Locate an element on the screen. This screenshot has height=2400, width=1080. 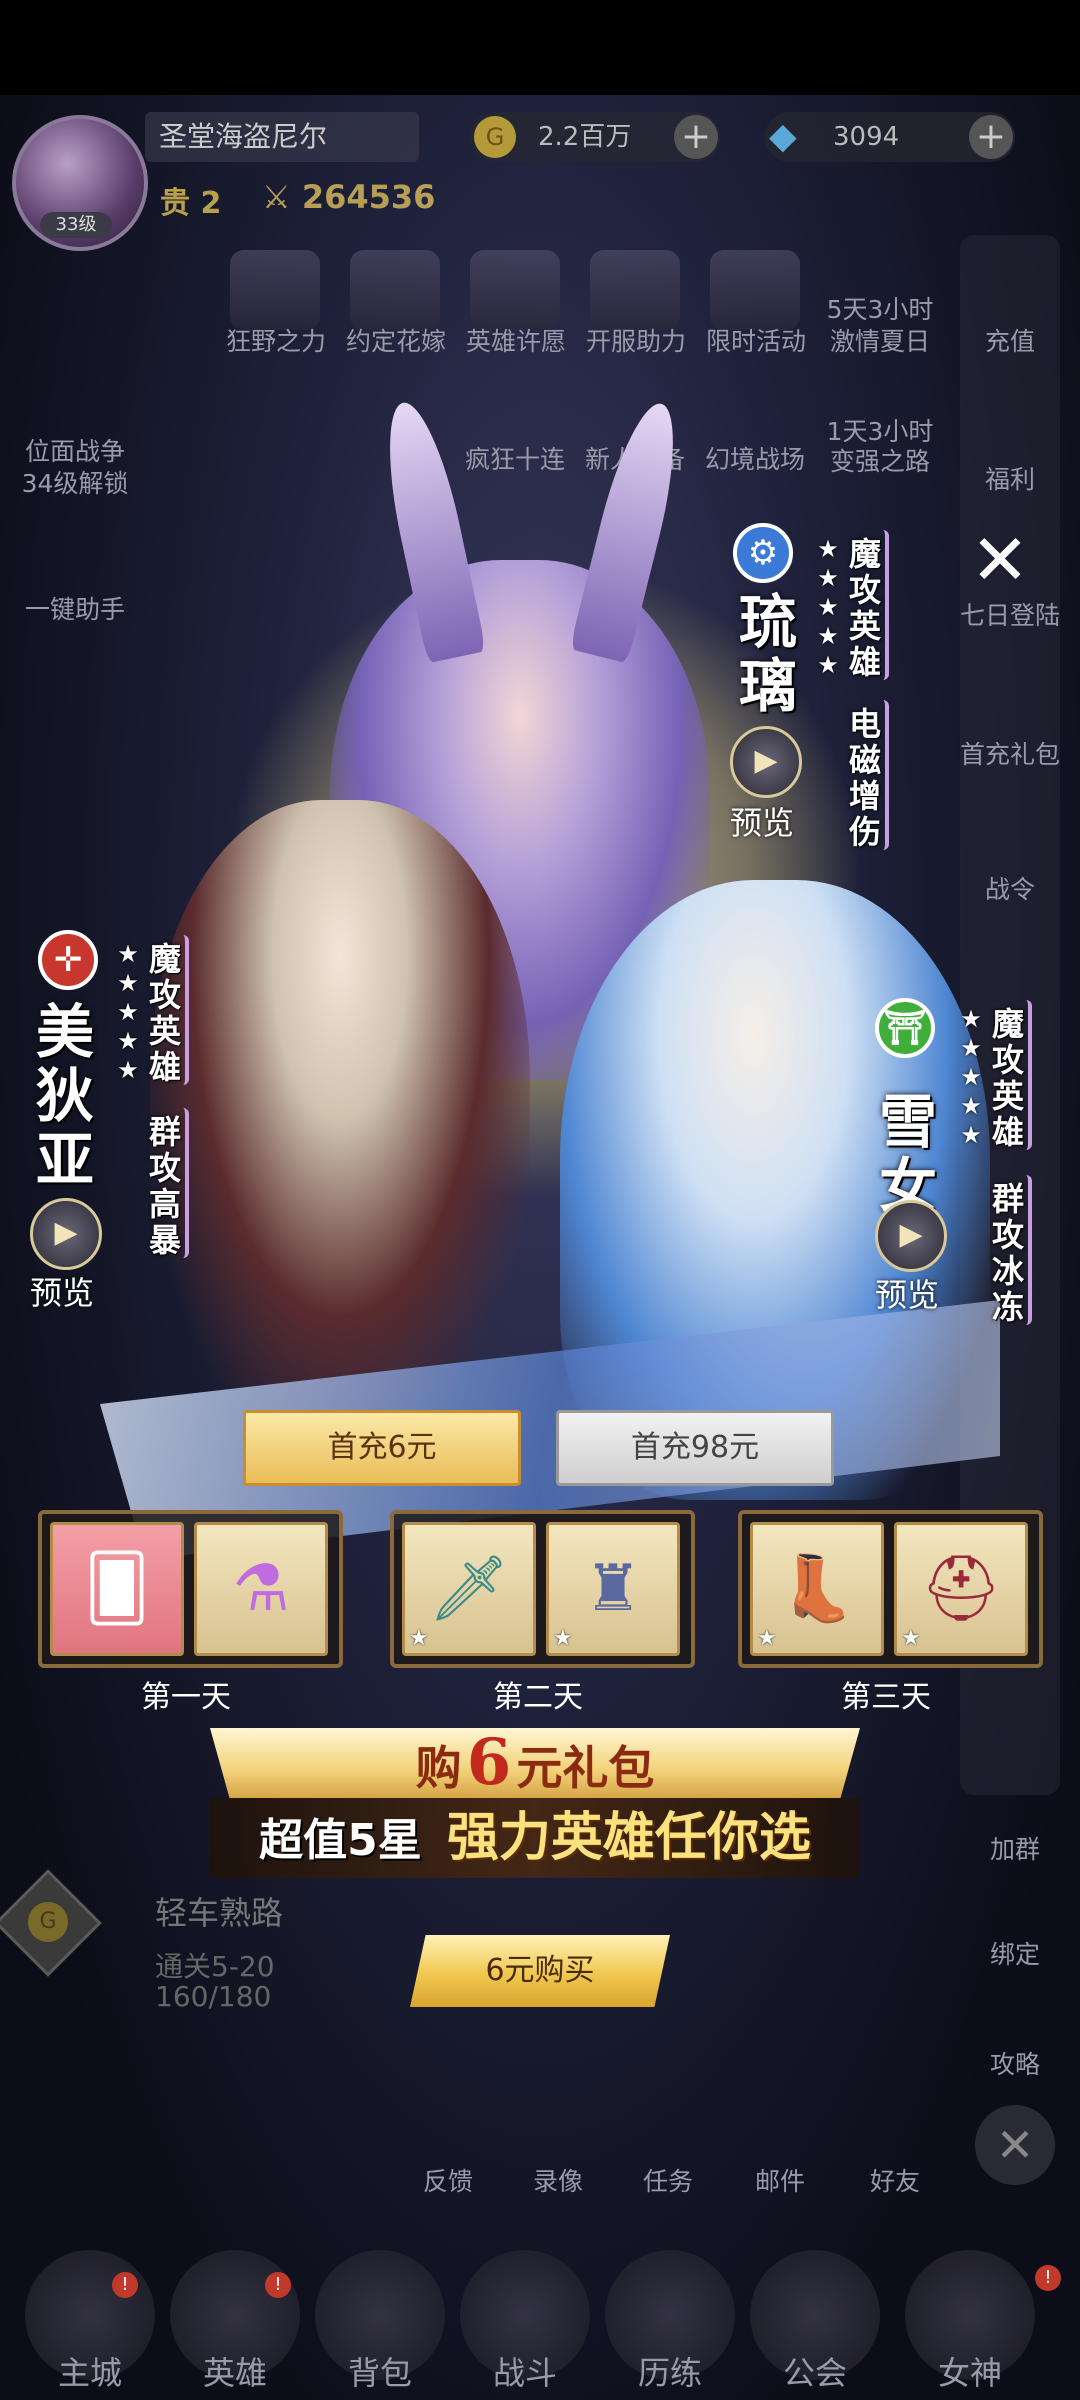
join-group-label: 加群 is located at coordinates (1014, 1849).